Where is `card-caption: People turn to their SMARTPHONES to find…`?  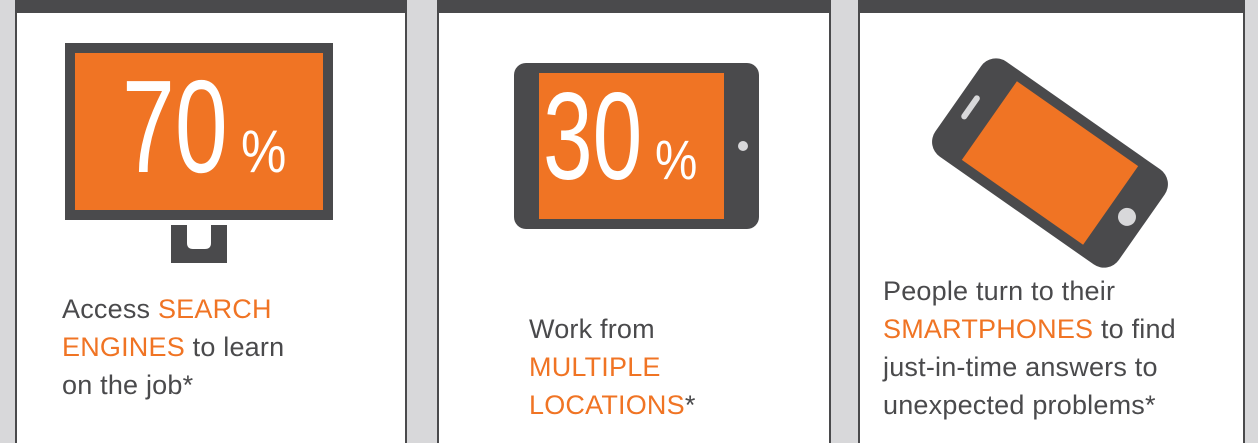
card-caption: People turn to their SMARTPHONES to find… is located at coordinates (1029, 348).